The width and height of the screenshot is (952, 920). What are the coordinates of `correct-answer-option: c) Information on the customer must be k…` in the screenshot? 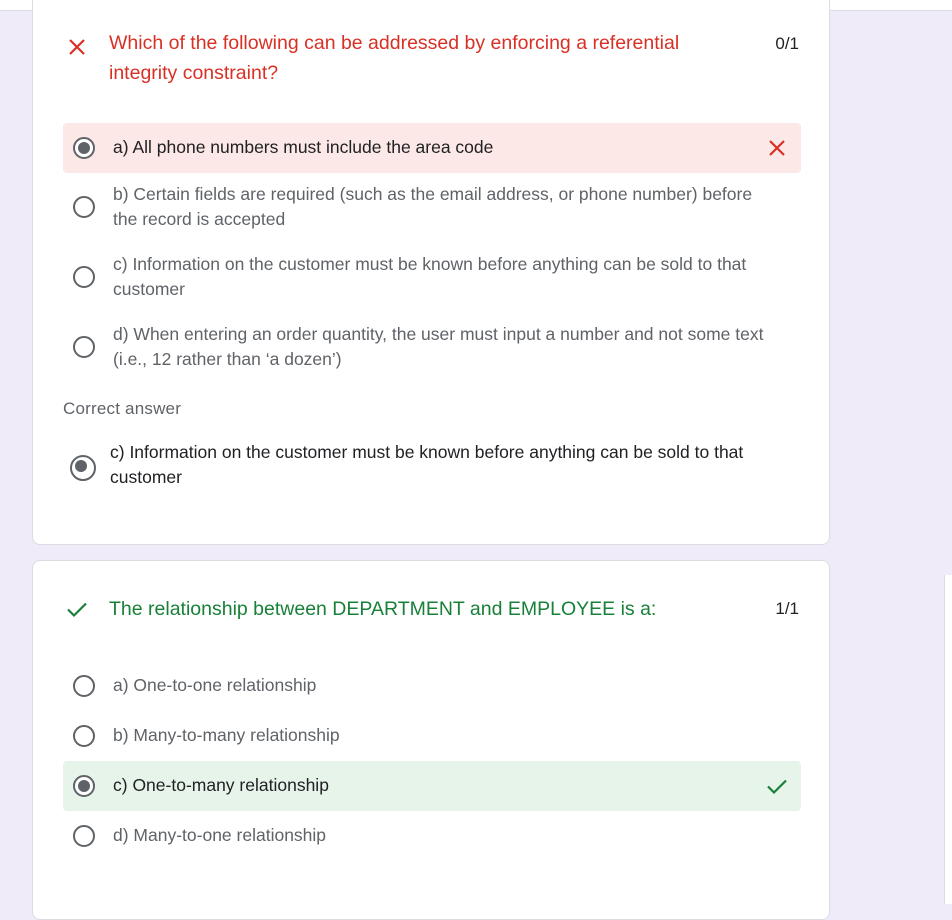 It's located at (432, 465).